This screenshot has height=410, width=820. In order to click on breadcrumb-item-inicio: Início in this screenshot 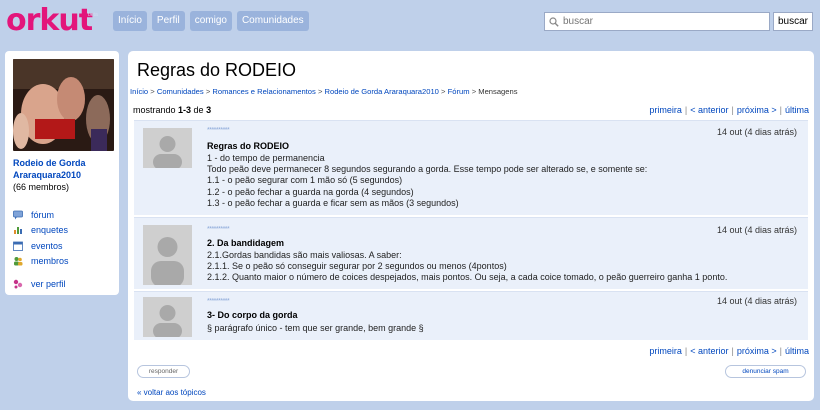, I will do `click(139, 91)`.